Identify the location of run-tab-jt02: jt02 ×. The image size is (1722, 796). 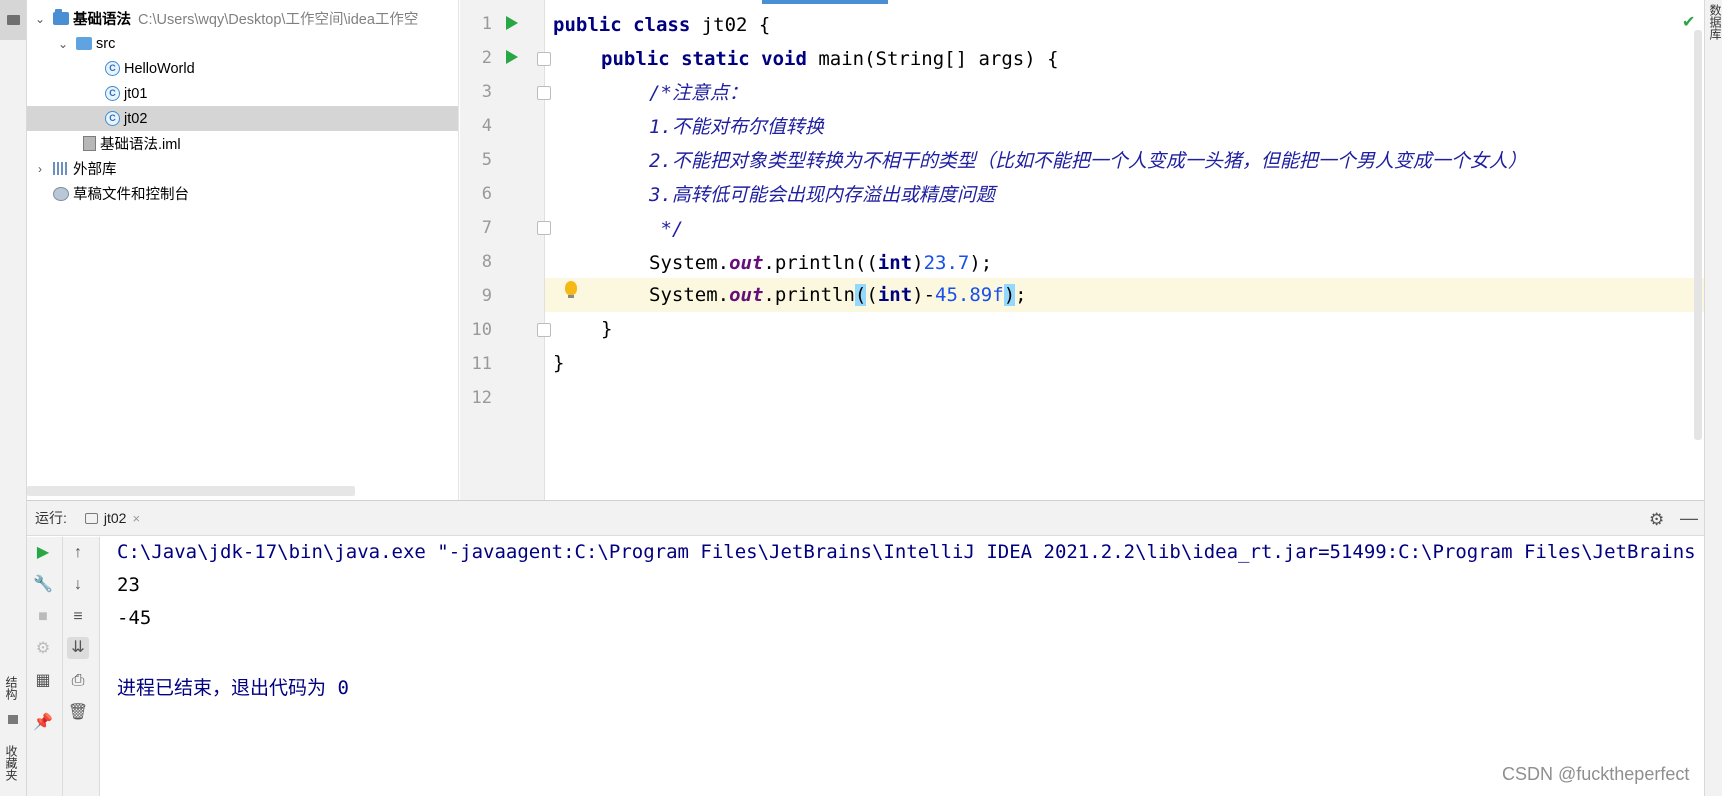
(112, 518).